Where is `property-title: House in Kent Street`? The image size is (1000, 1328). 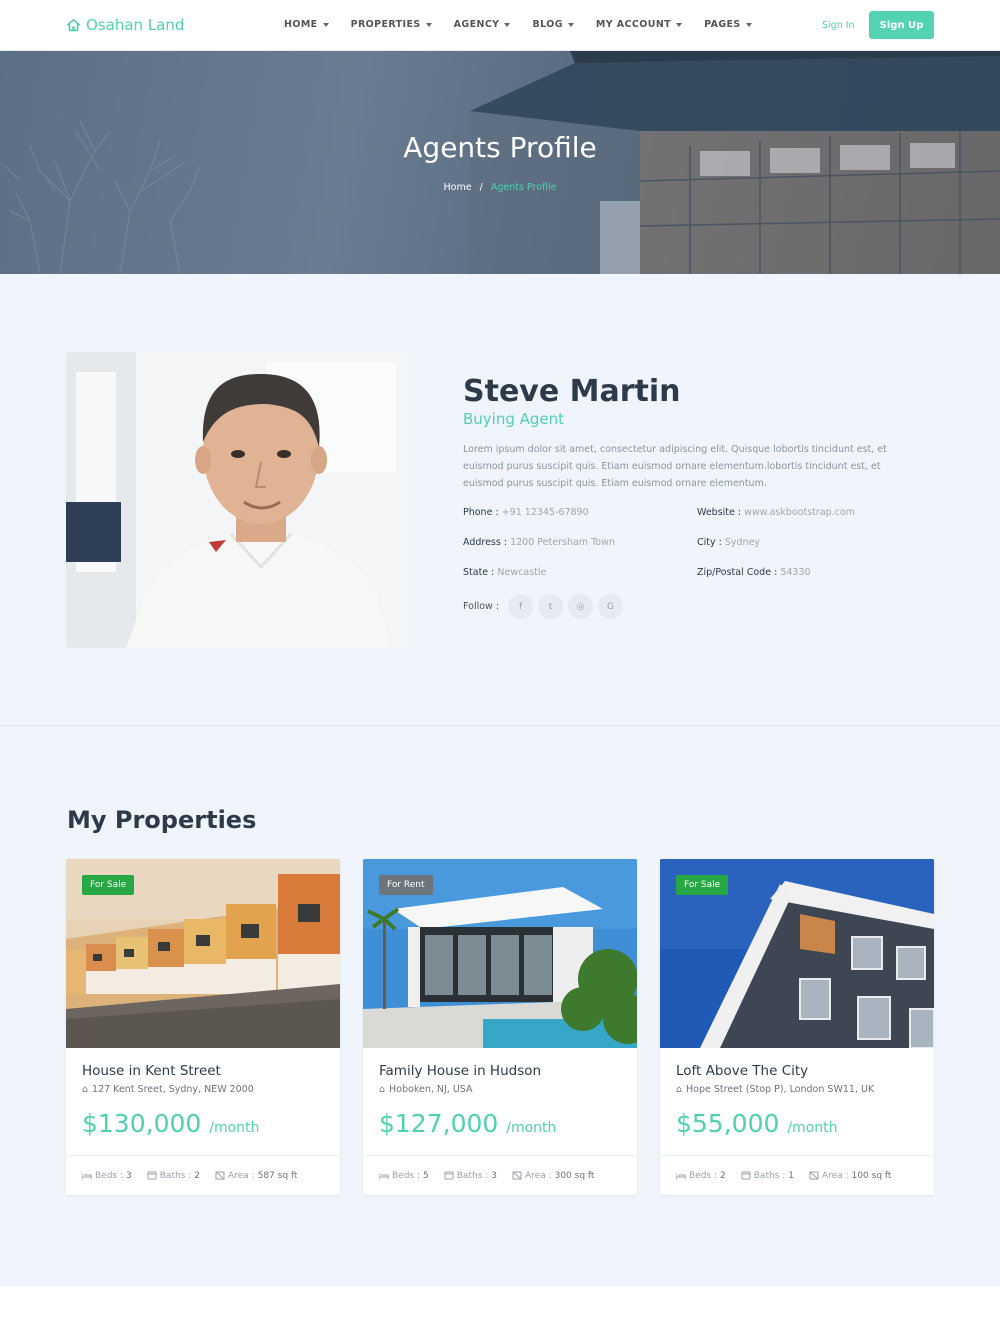
property-title: House in Kent Street is located at coordinates (151, 1071).